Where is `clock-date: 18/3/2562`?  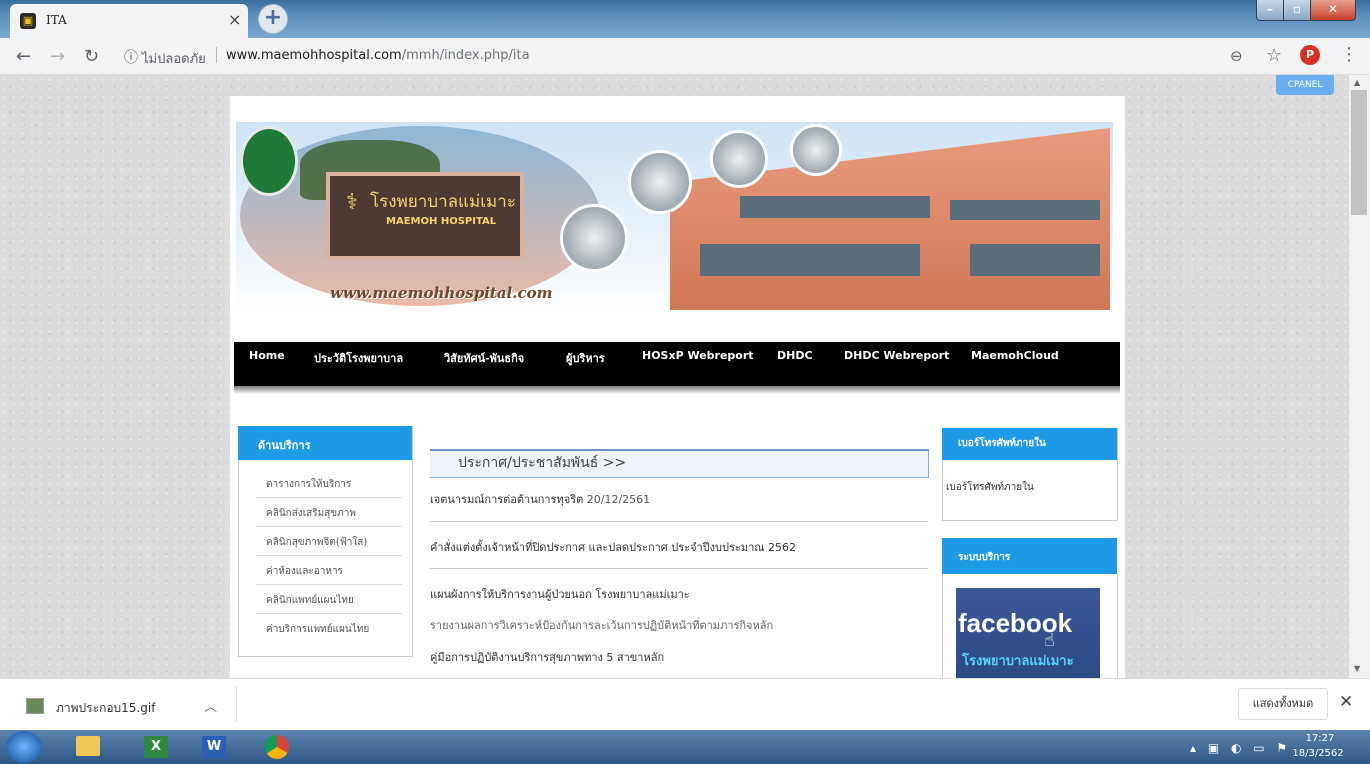
clock-date: 18/3/2562 is located at coordinates (1318, 753).